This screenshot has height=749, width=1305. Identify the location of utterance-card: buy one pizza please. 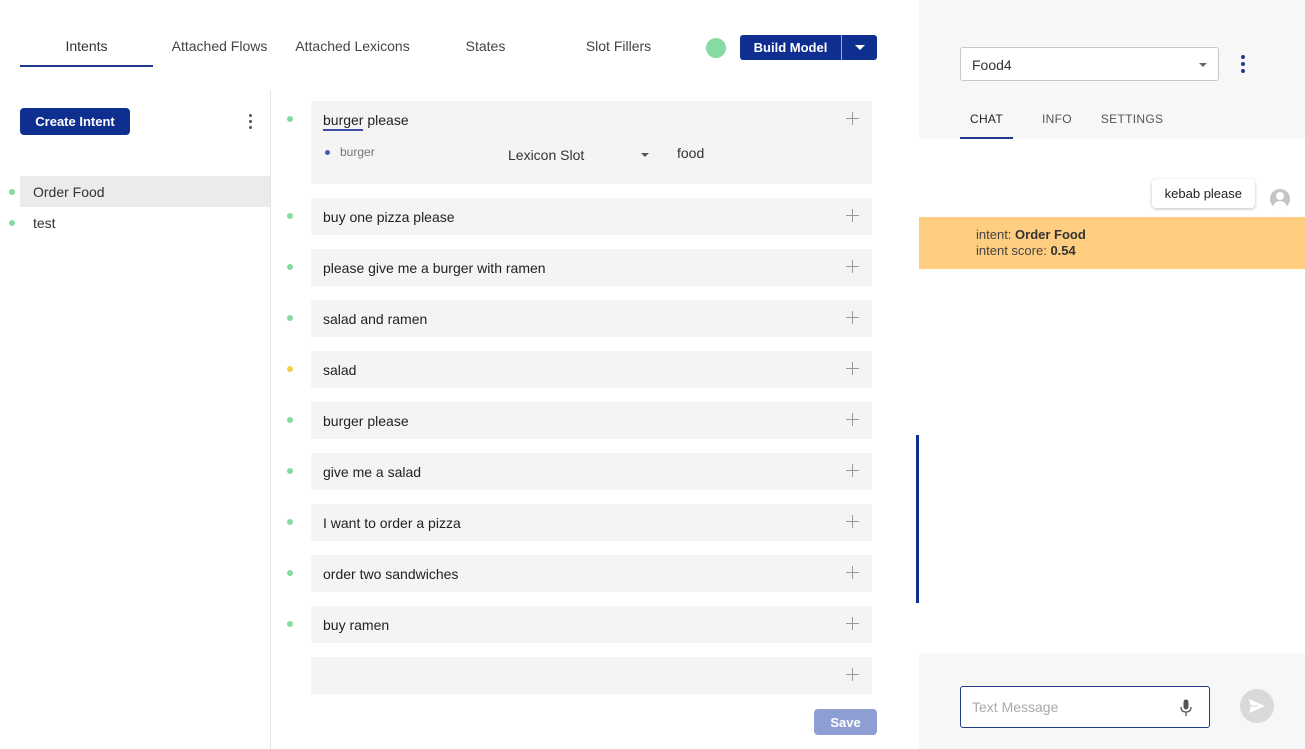
(591, 216).